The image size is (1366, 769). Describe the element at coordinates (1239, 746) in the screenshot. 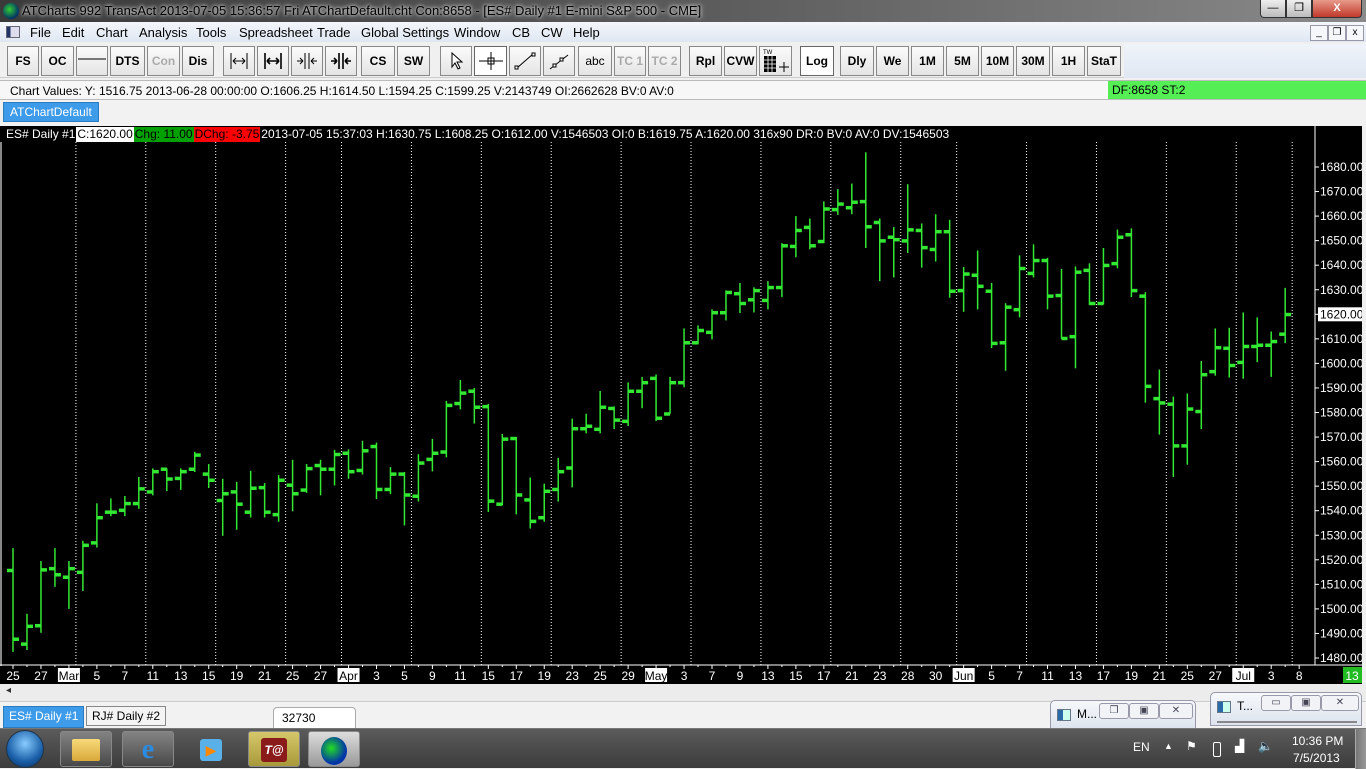

I see `network-signal-icon: ▟` at that location.